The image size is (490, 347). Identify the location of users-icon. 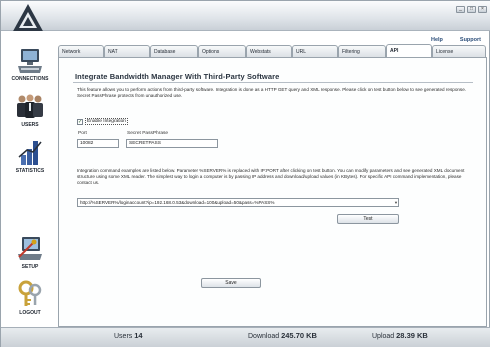
(30, 106).